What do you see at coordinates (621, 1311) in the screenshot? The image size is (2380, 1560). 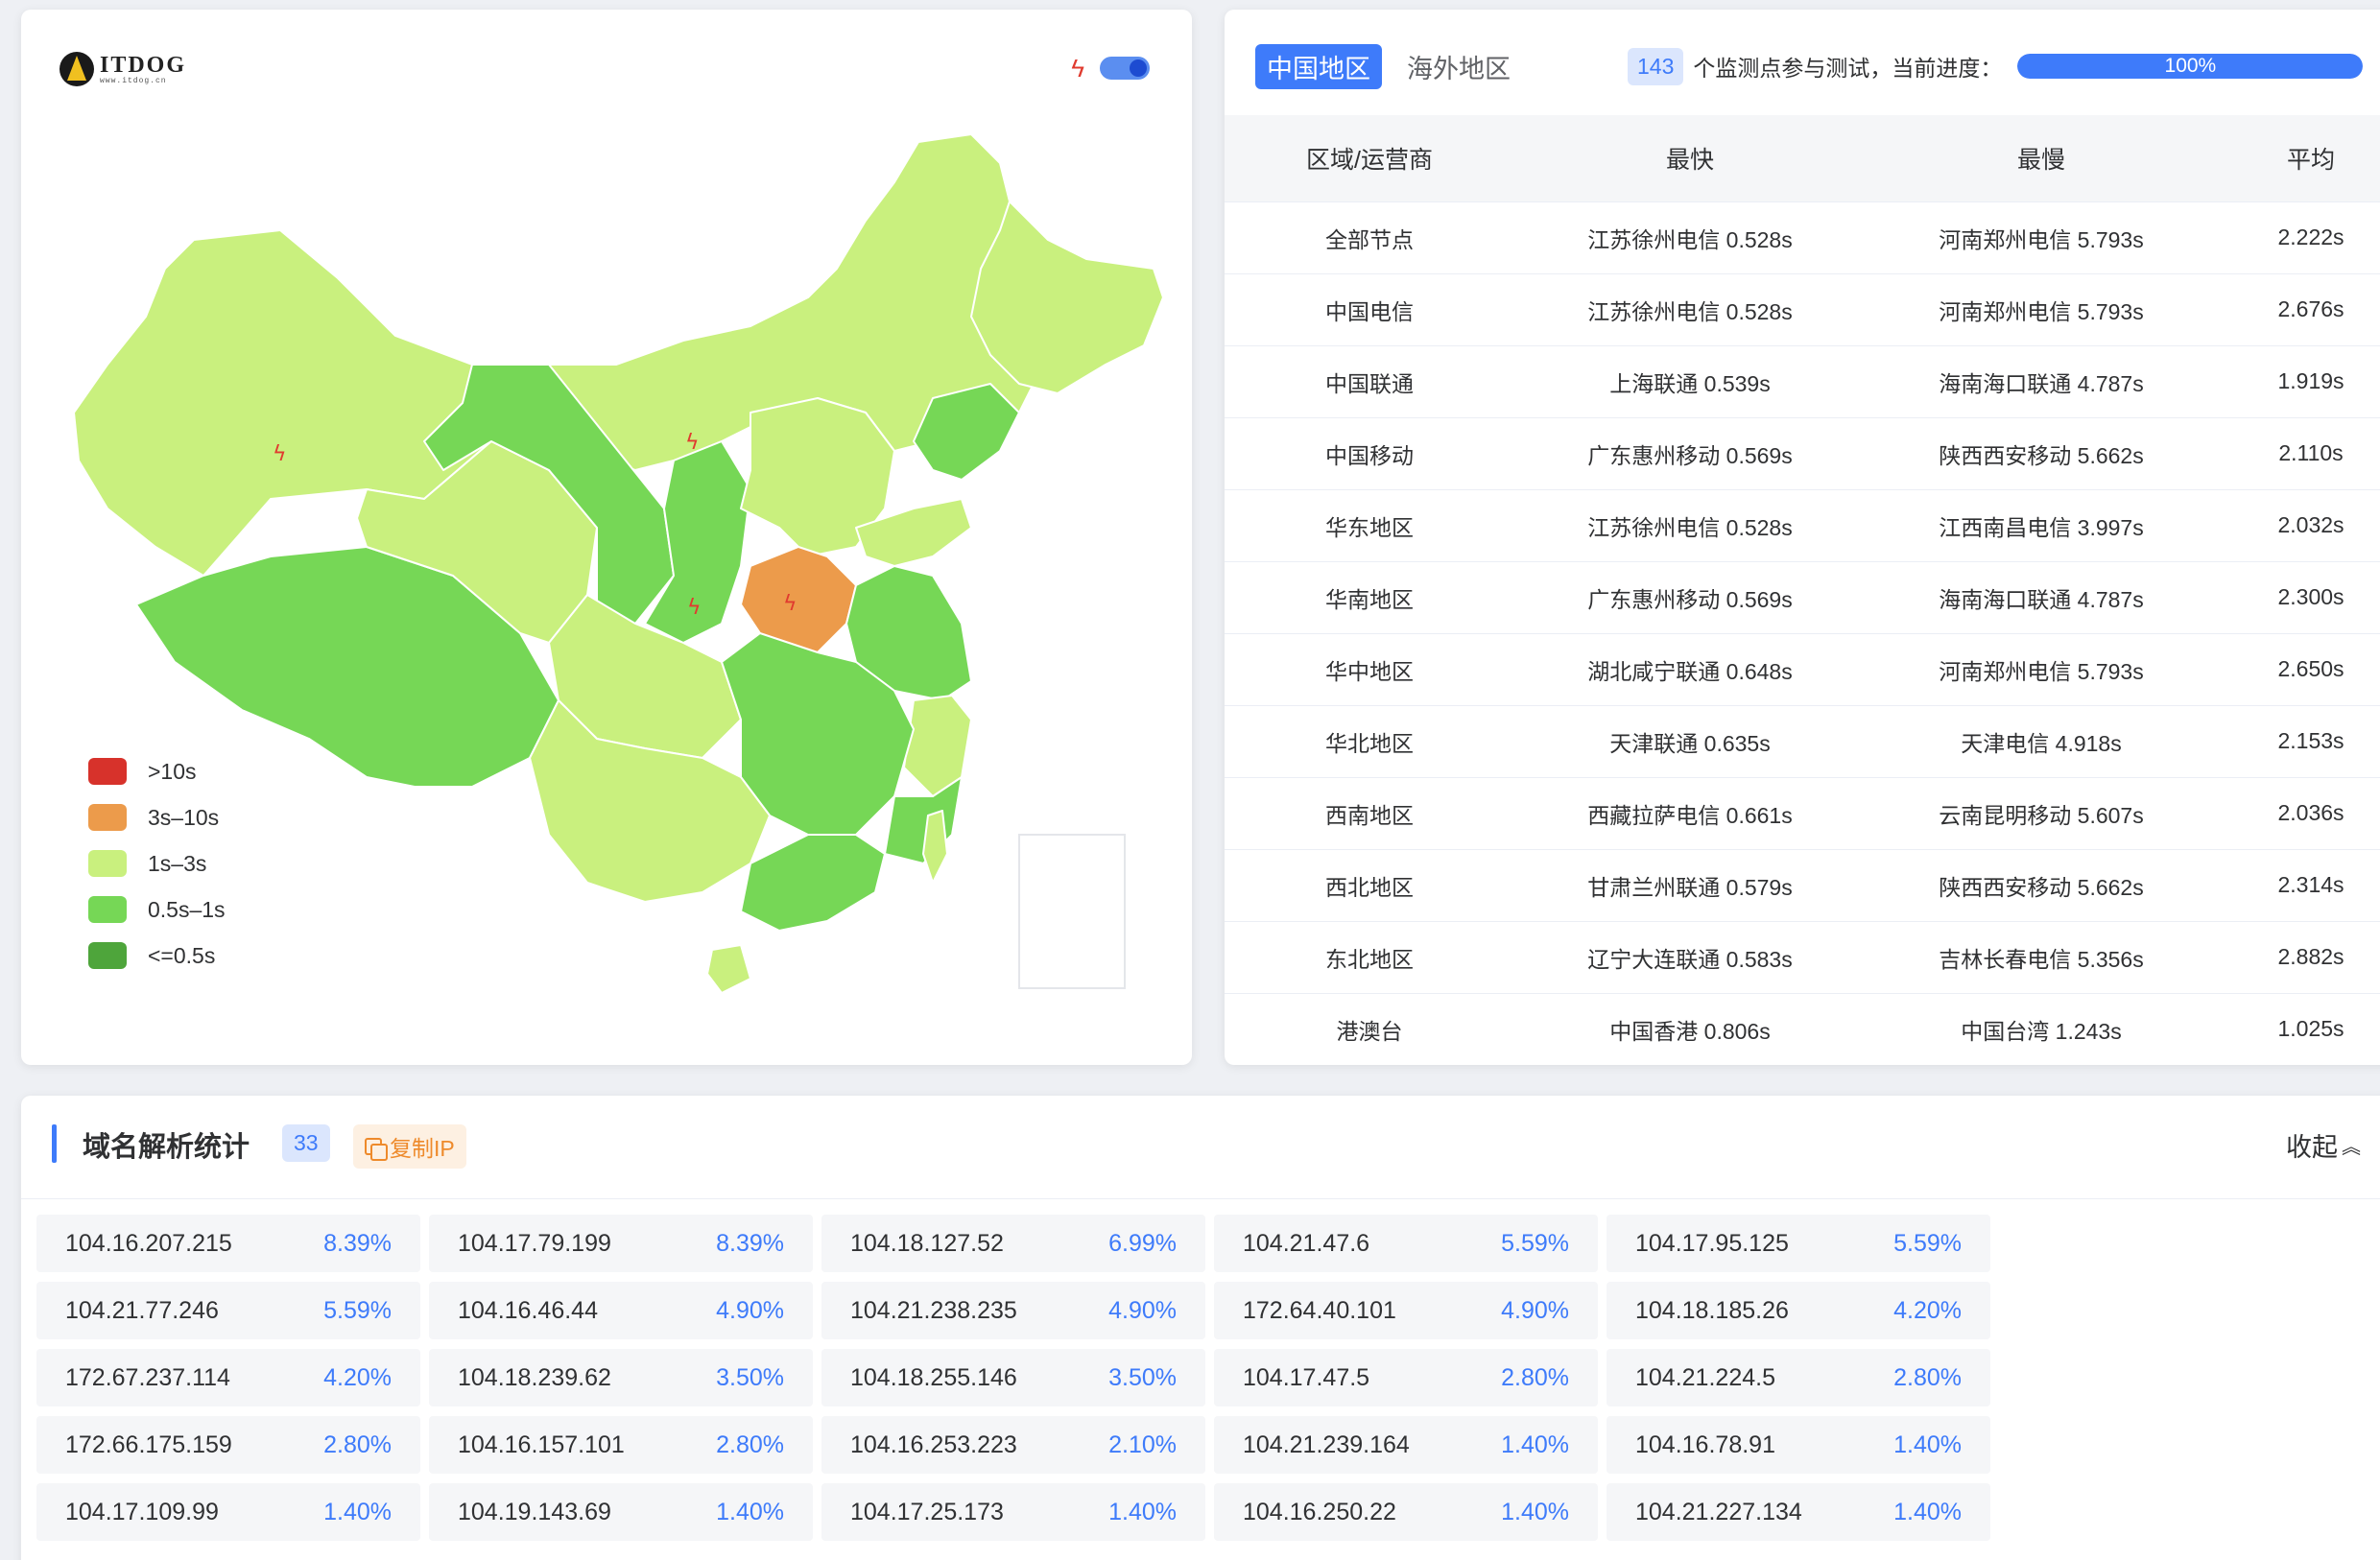 I see `ip-cell: 104.16.46.44 4.90%` at bounding box center [621, 1311].